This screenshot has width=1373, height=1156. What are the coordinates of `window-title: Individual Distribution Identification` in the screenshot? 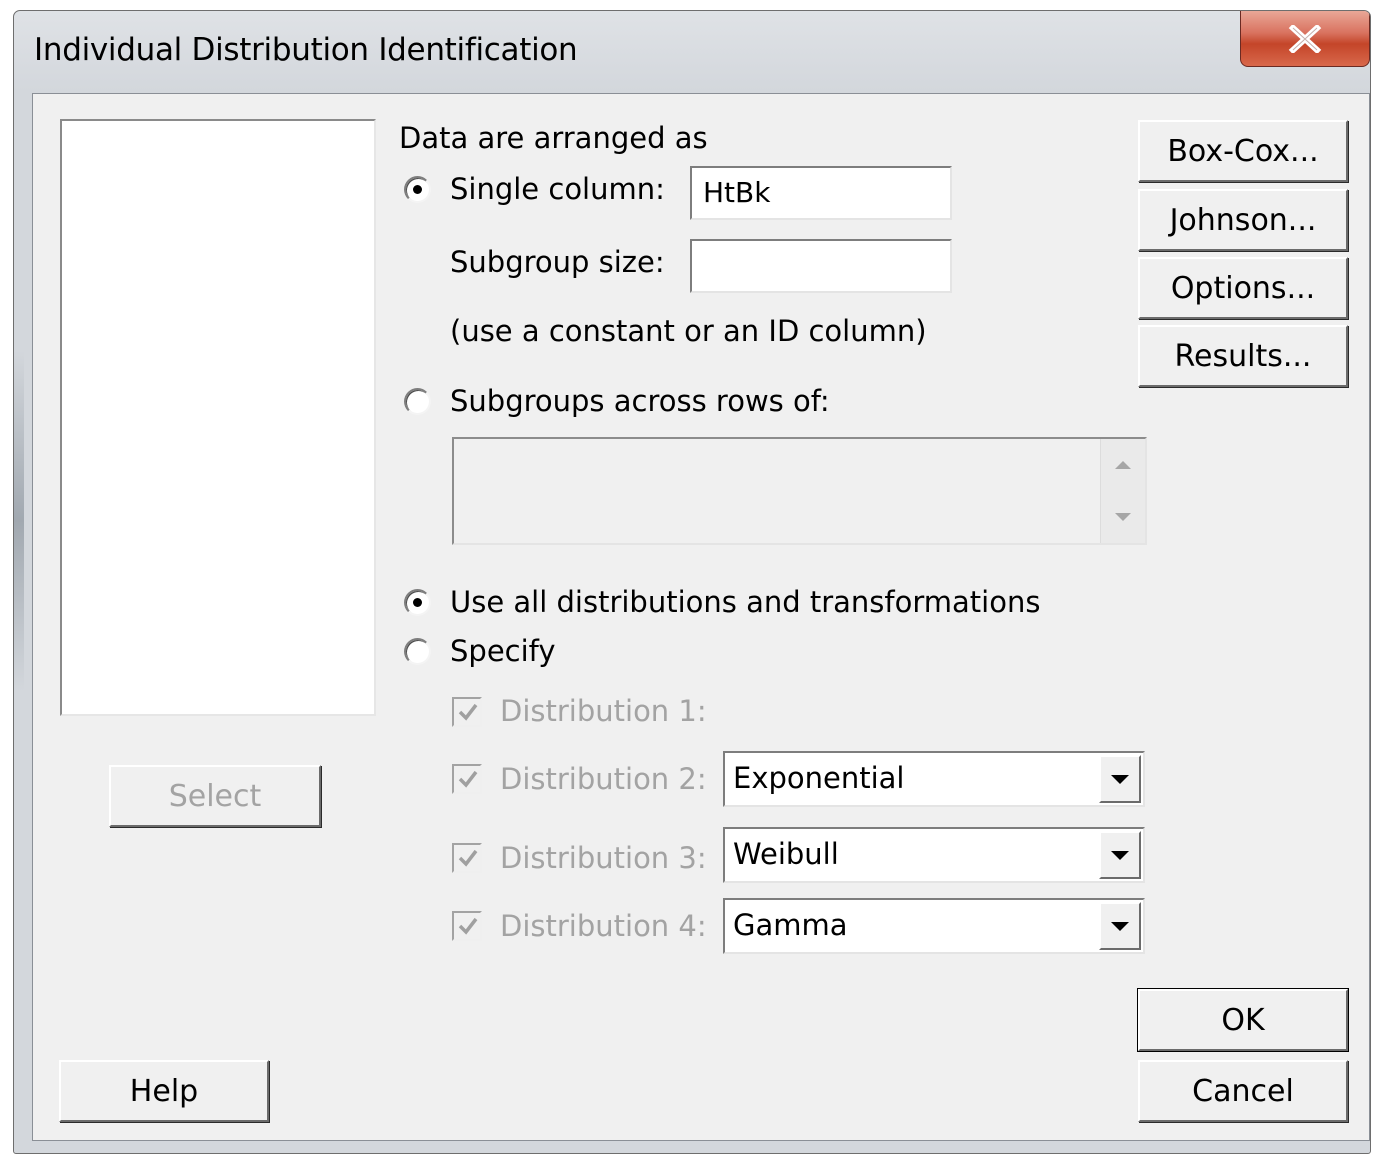 It's located at (306, 50).